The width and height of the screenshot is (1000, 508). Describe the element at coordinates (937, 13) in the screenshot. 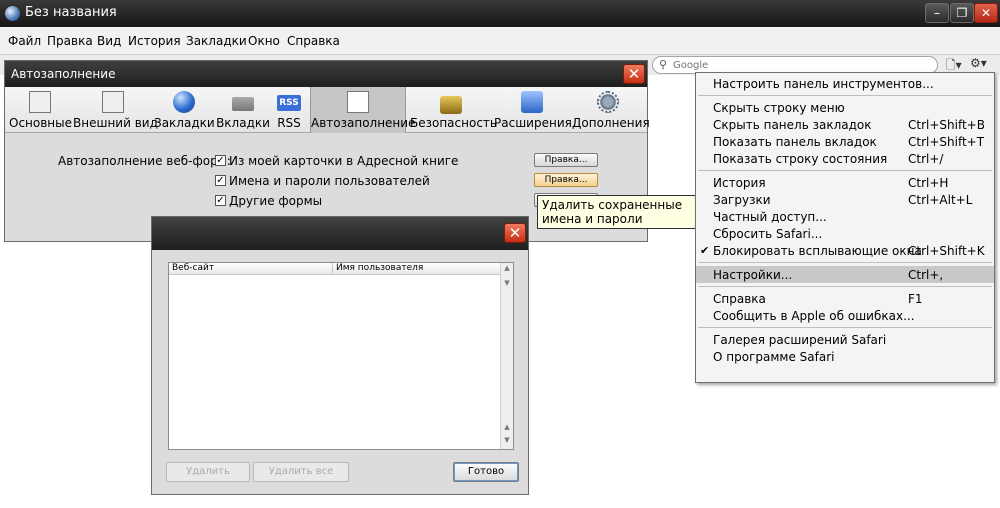

I see `minimize-button: –` at that location.